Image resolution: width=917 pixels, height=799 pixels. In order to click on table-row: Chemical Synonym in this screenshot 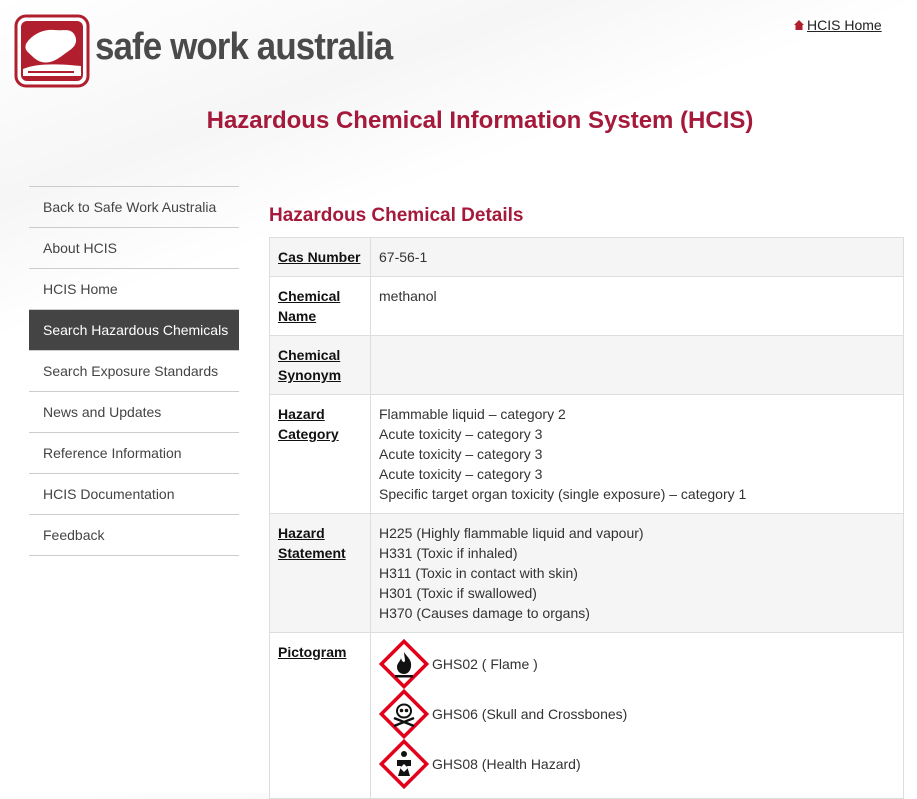, I will do `click(586, 365)`.